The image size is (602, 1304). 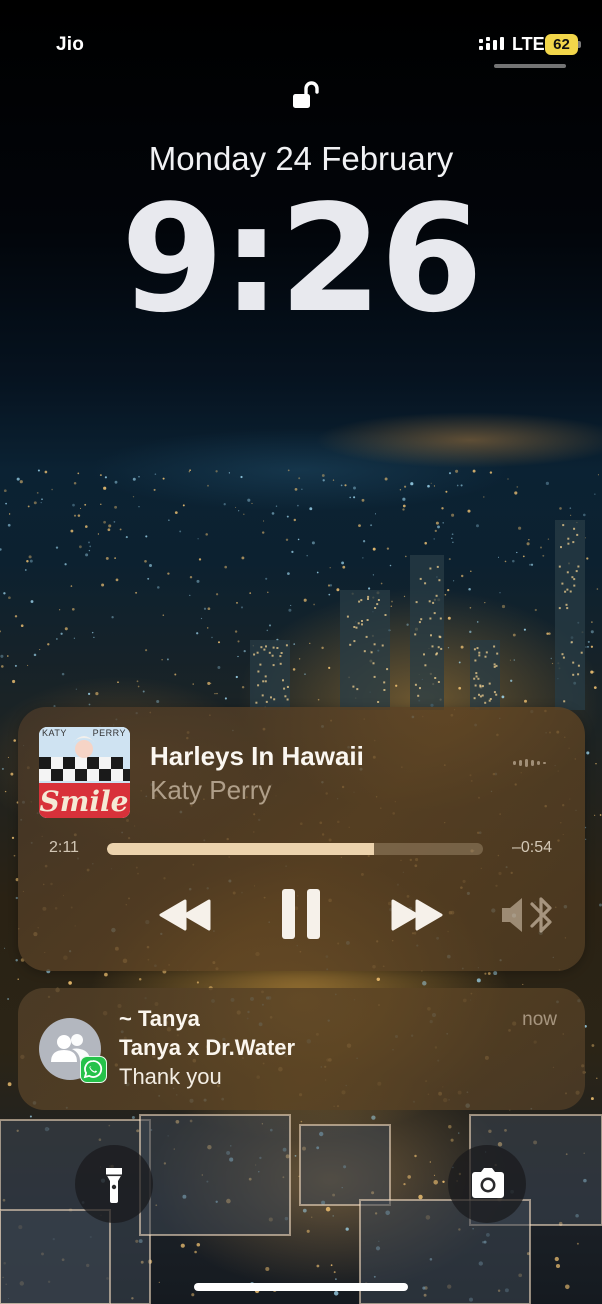 What do you see at coordinates (301, 1049) in the screenshot?
I see `whatsapp-notification: ~ Tanya Tanya x Dr.Water Thank you now` at bounding box center [301, 1049].